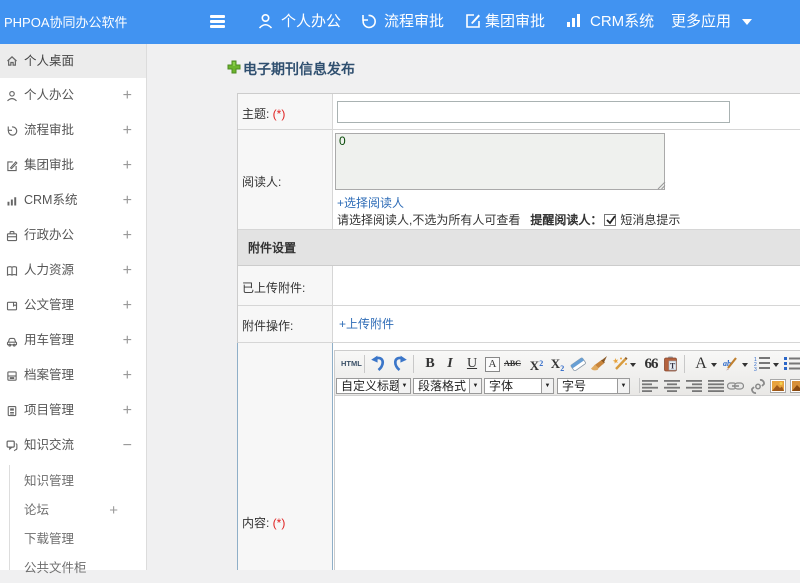 The width and height of the screenshot is (800, 583). Describe the element at coordinates (673, 366) in the screenshot. I see `svg-text: T` at that location.